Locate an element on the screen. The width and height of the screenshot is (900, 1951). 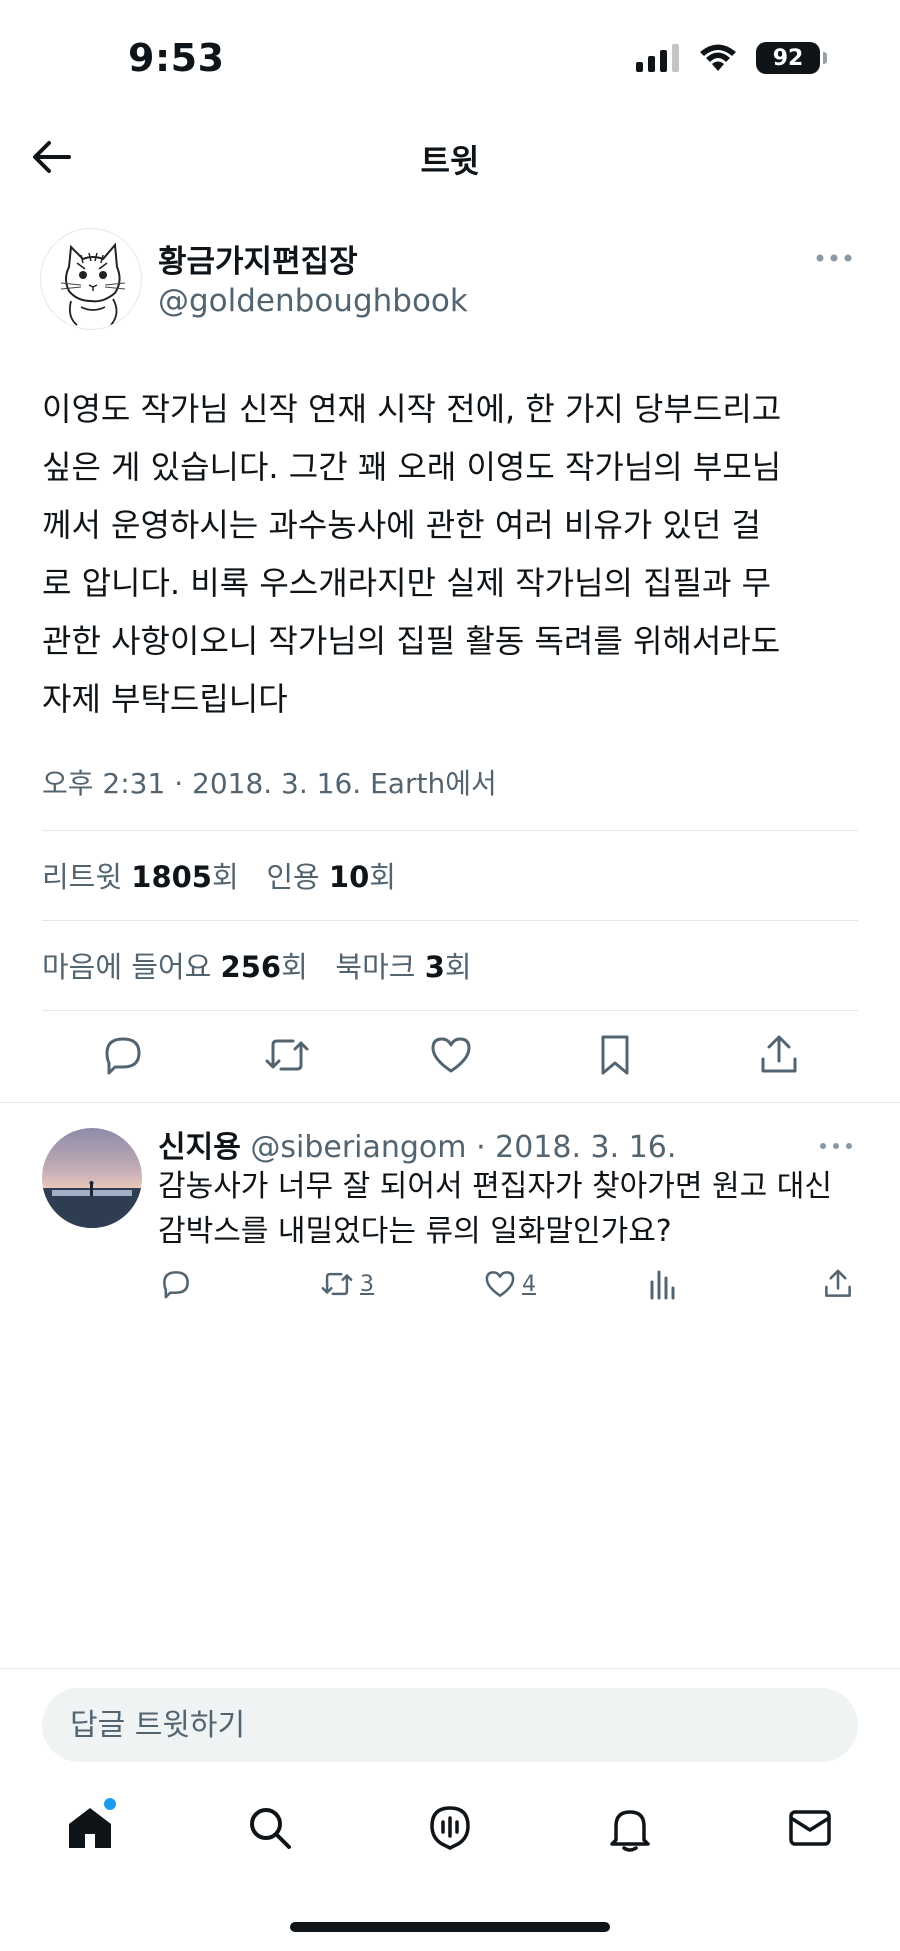
reply-like-count: 4 is located at coordinates (529, 1284).